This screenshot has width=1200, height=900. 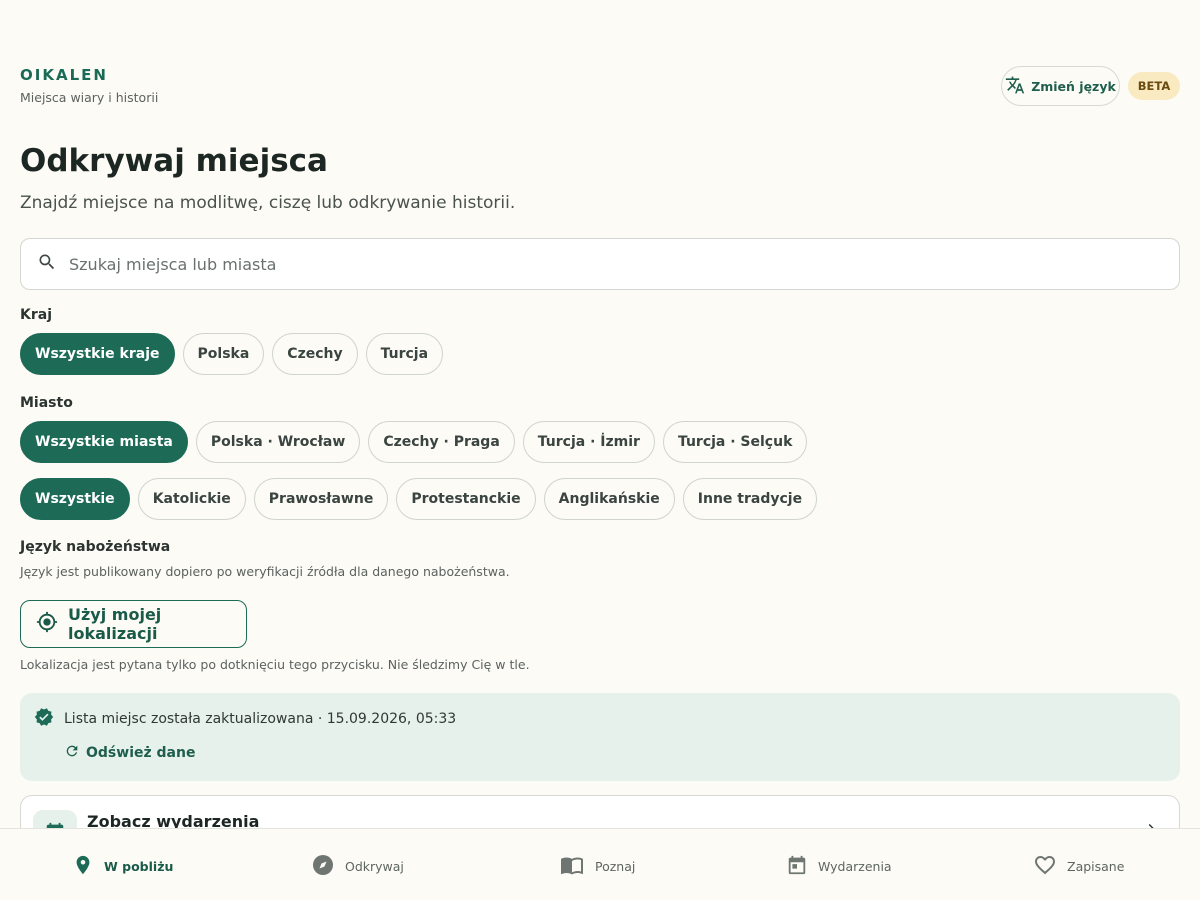 I want to click on nav-item-discover: Odkrywaj, so click(x=357, y=866).